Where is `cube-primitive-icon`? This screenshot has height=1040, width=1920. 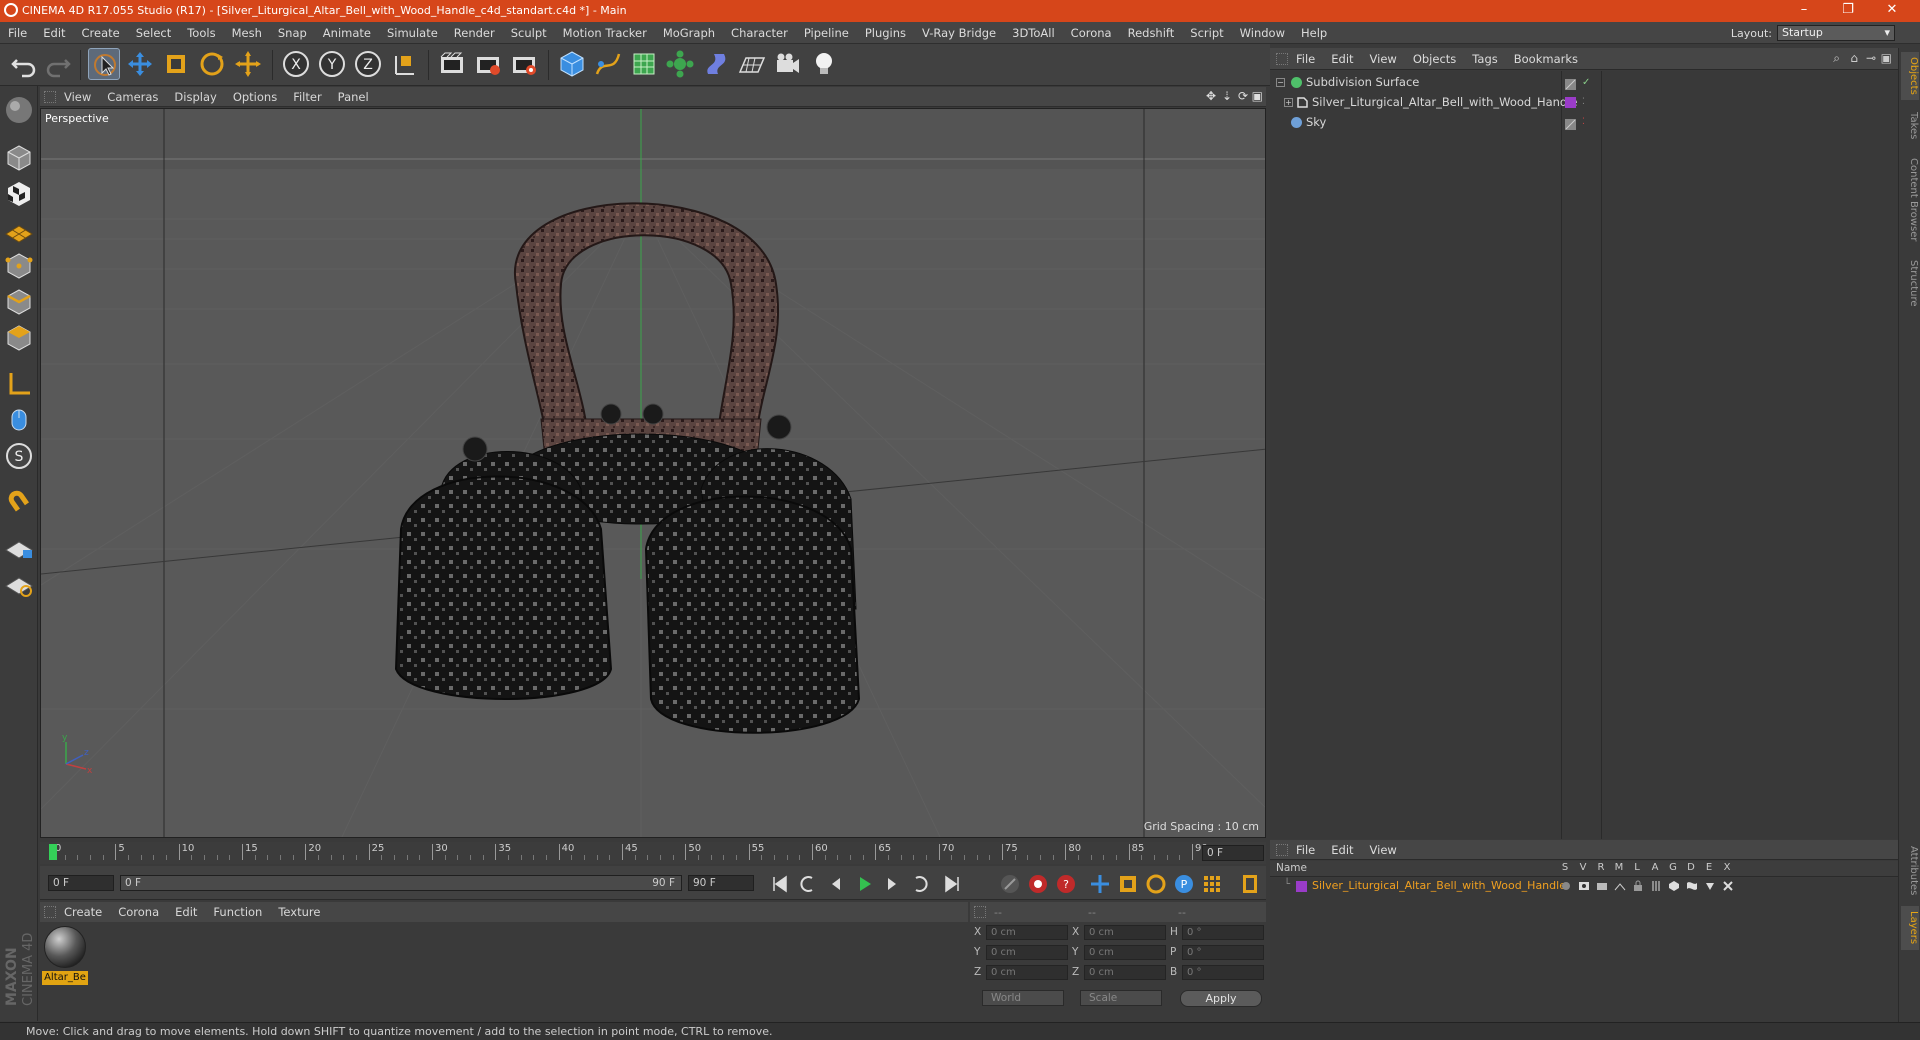
cube-primitive-icon is located at coordinates (572, 64).